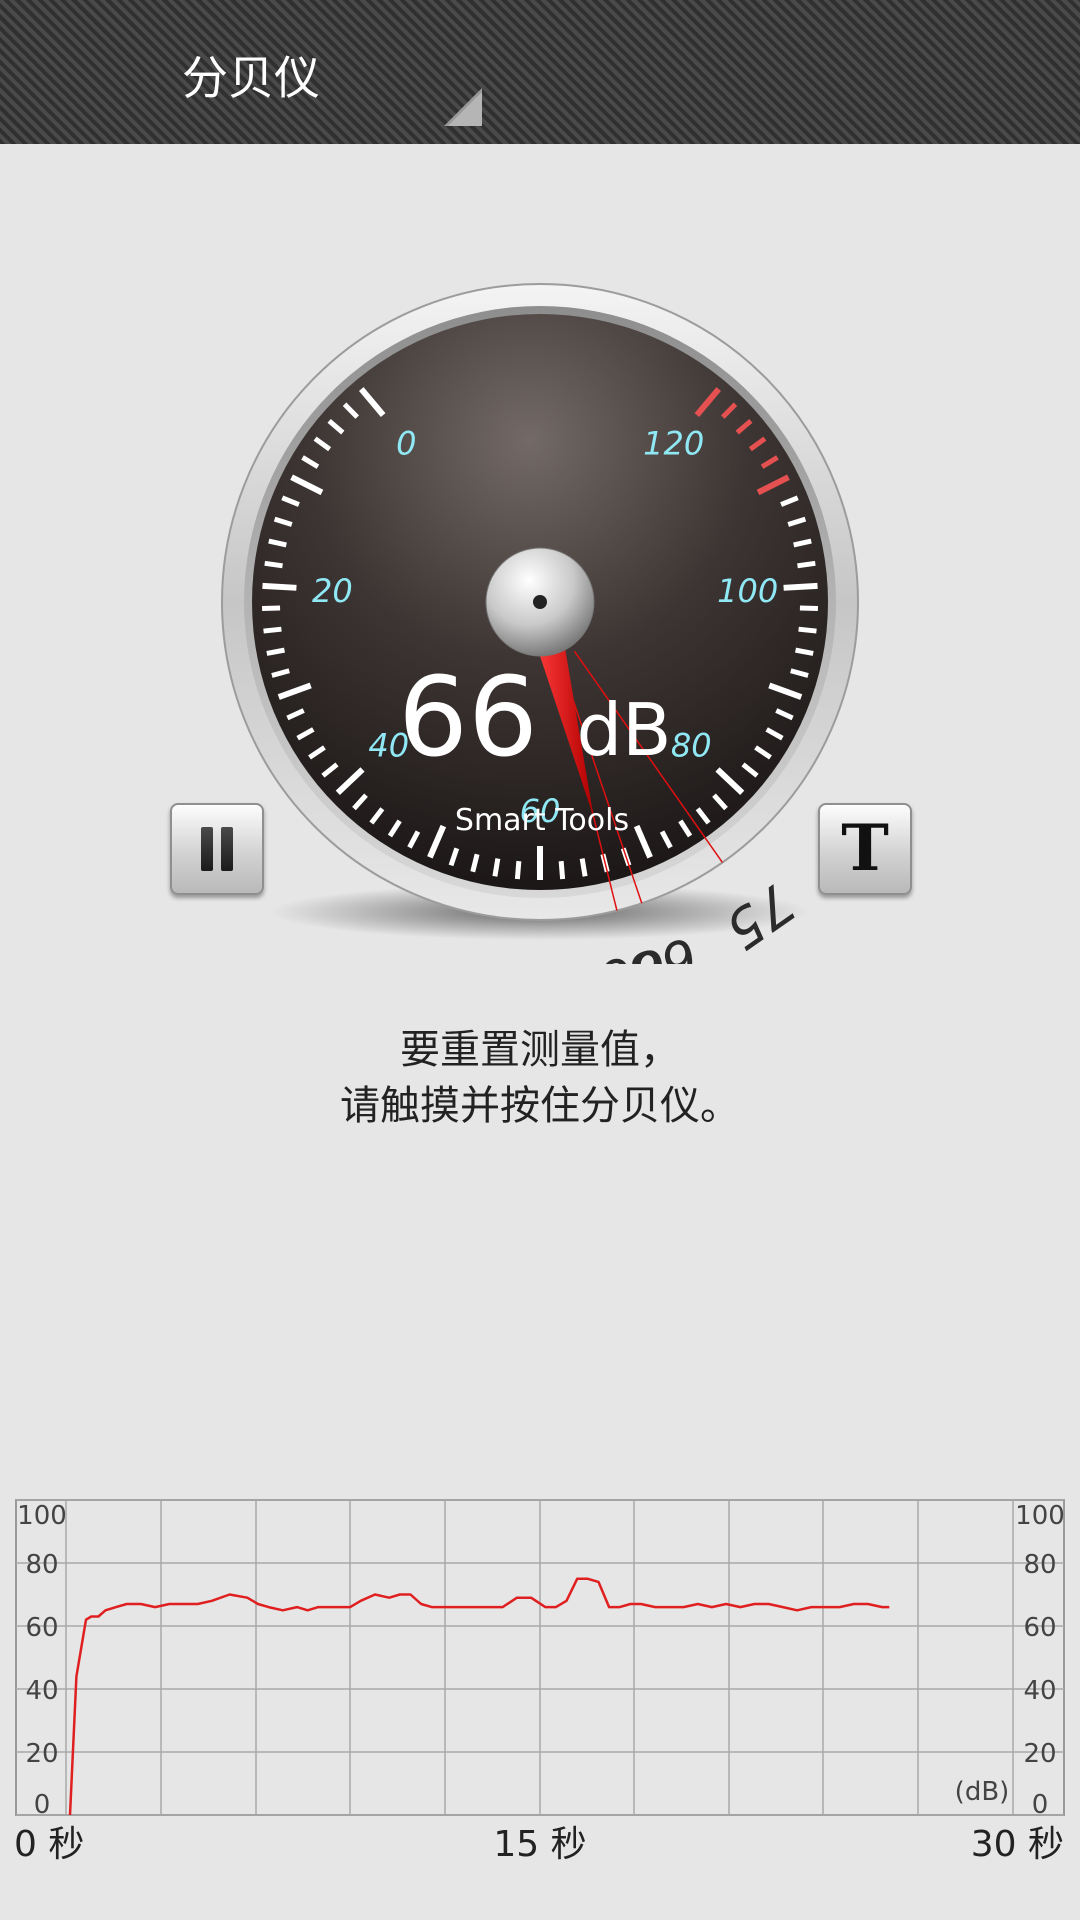 The width and height of the screenshot is (1080, 1920). What do you see at coordinates (539, 1844) in the screenshot?
I see `x-axis-label: 15 秒` at bounding box center [539, 1844].